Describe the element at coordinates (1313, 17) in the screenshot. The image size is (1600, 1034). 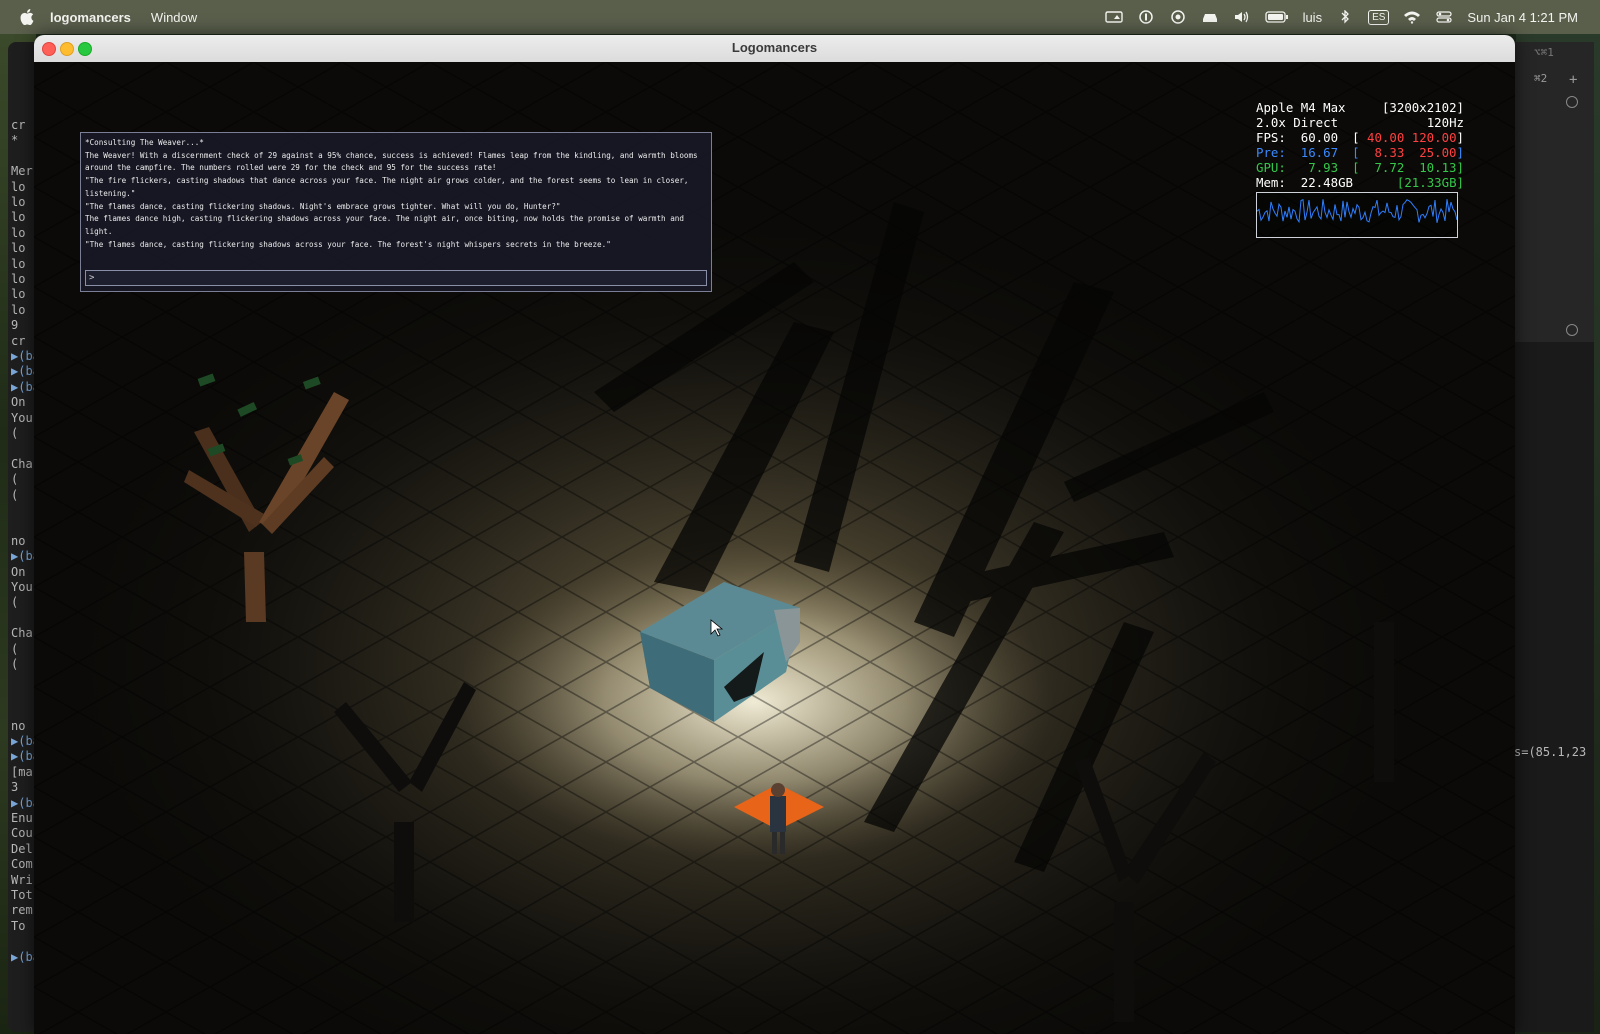
I see `user-name: luis` at that location.